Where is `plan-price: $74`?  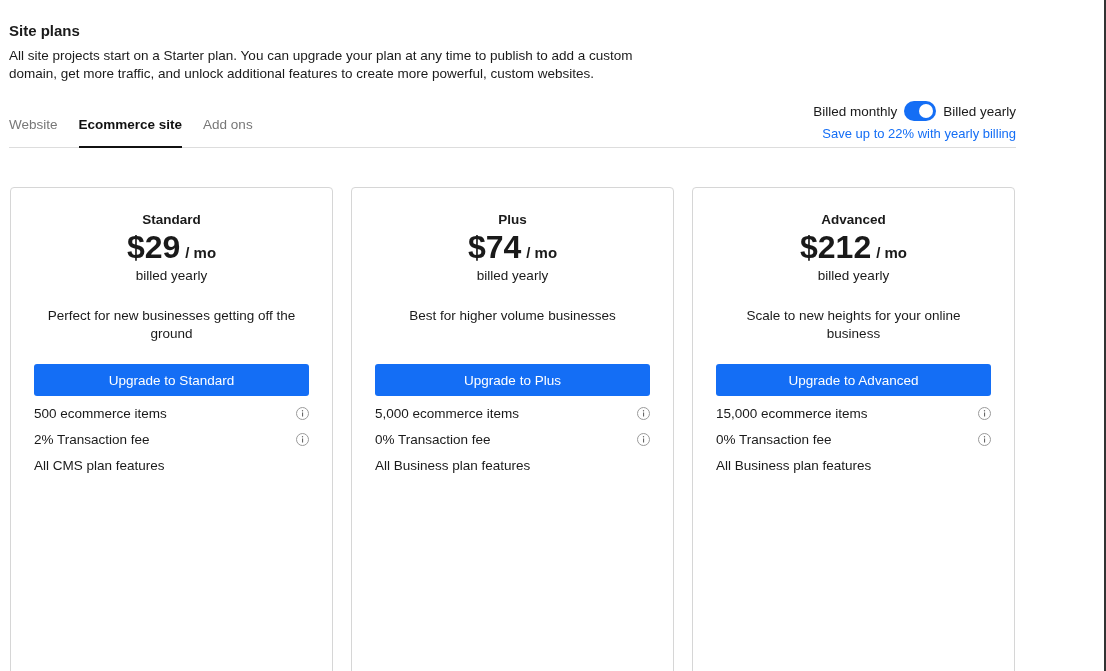
plan-price: $74 is located at coordinates (494, 247).